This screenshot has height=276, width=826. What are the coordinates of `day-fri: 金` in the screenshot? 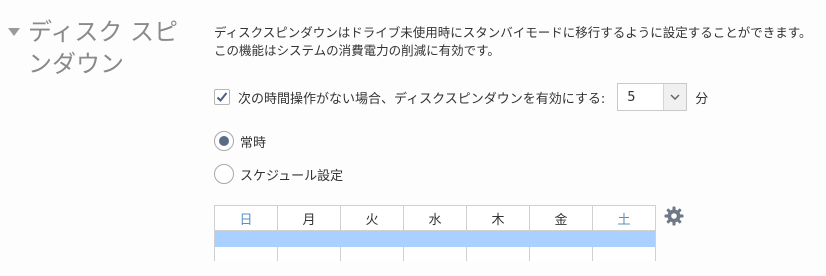 It's located at (561, 218).